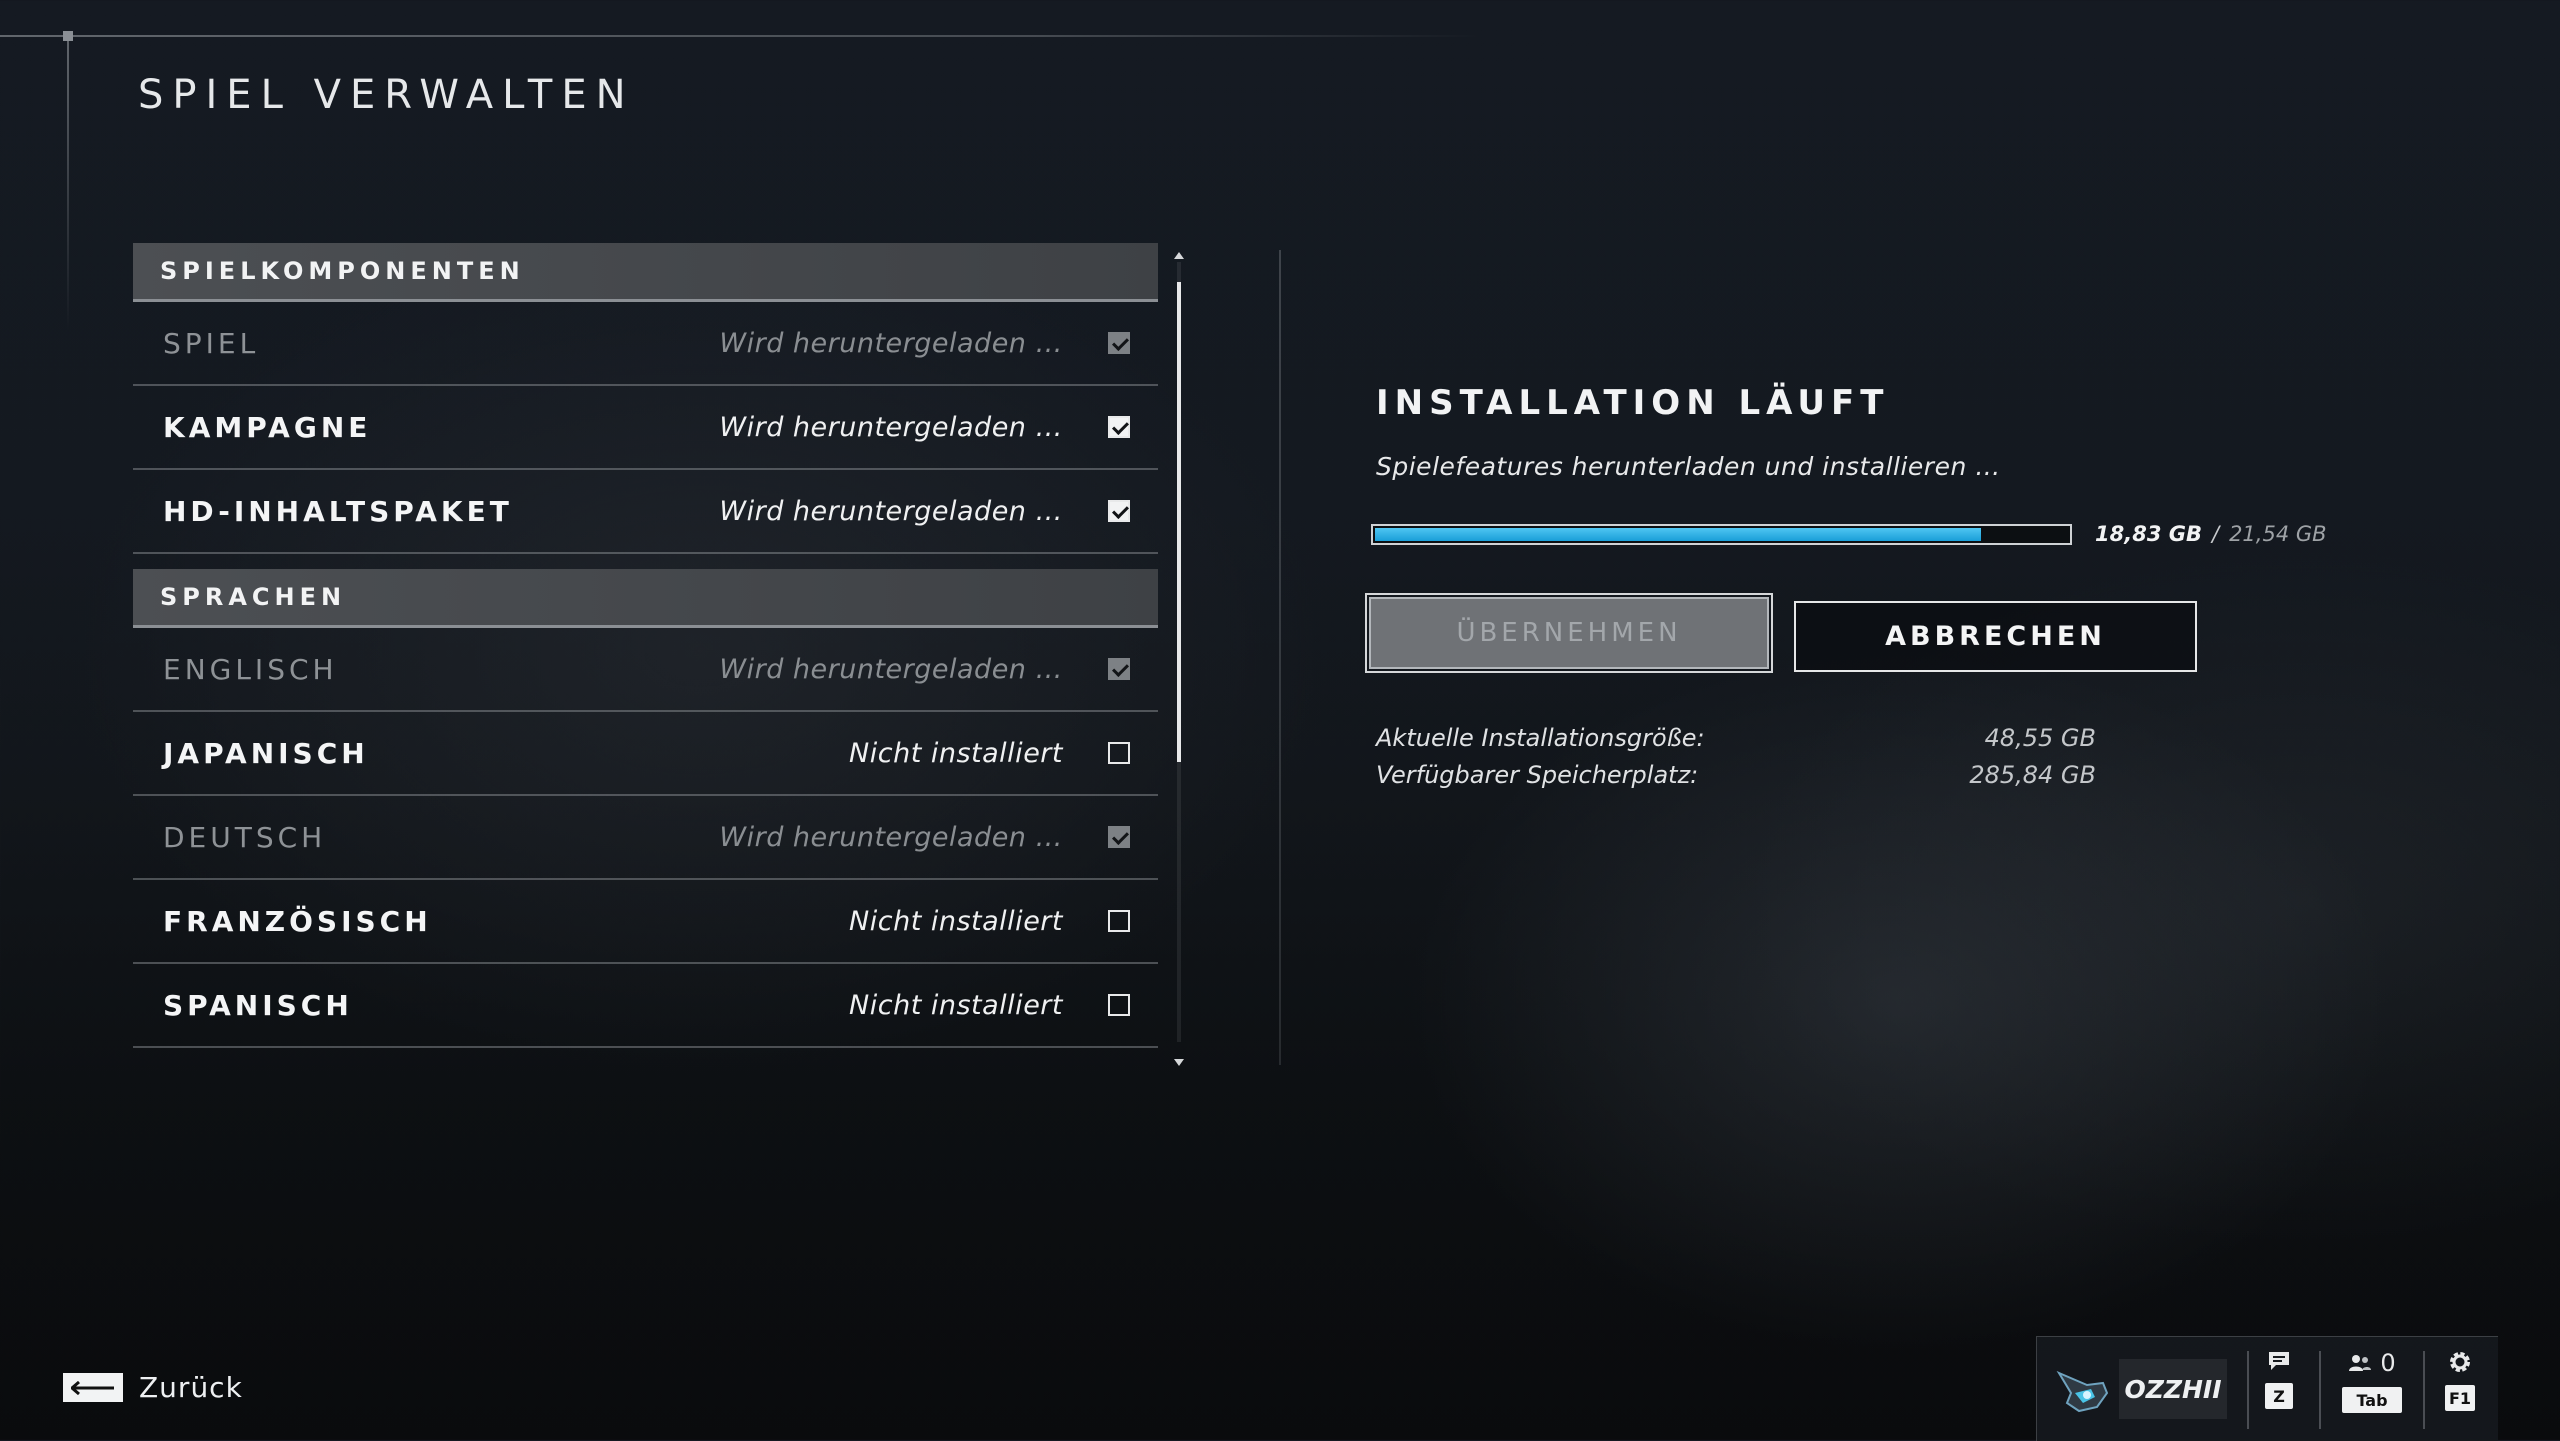 This screenshot has height=1441, width=2560. Describe the element at coordinates (2460, 1398) in the screenshot. I see `settings-key: F1` at that location.